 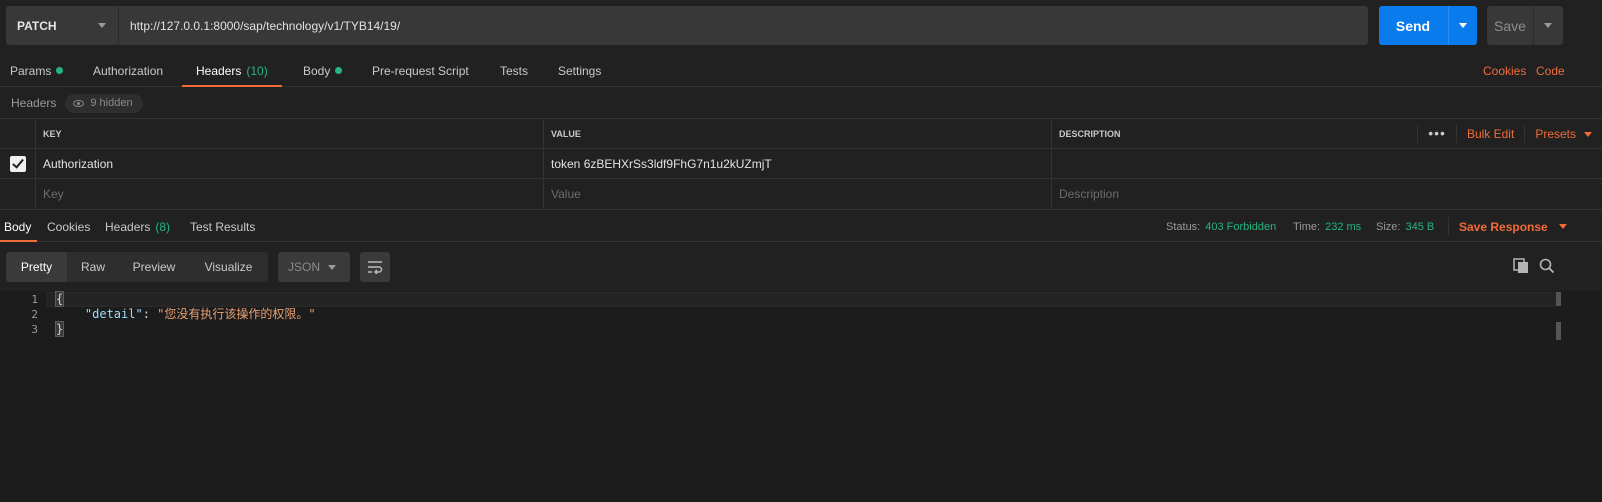 What do you see at coordinates (236, 314) in the screenshot?
I see `json-string-value: "您没有执行该操作的权限。"` at bounding box center [236, 314].